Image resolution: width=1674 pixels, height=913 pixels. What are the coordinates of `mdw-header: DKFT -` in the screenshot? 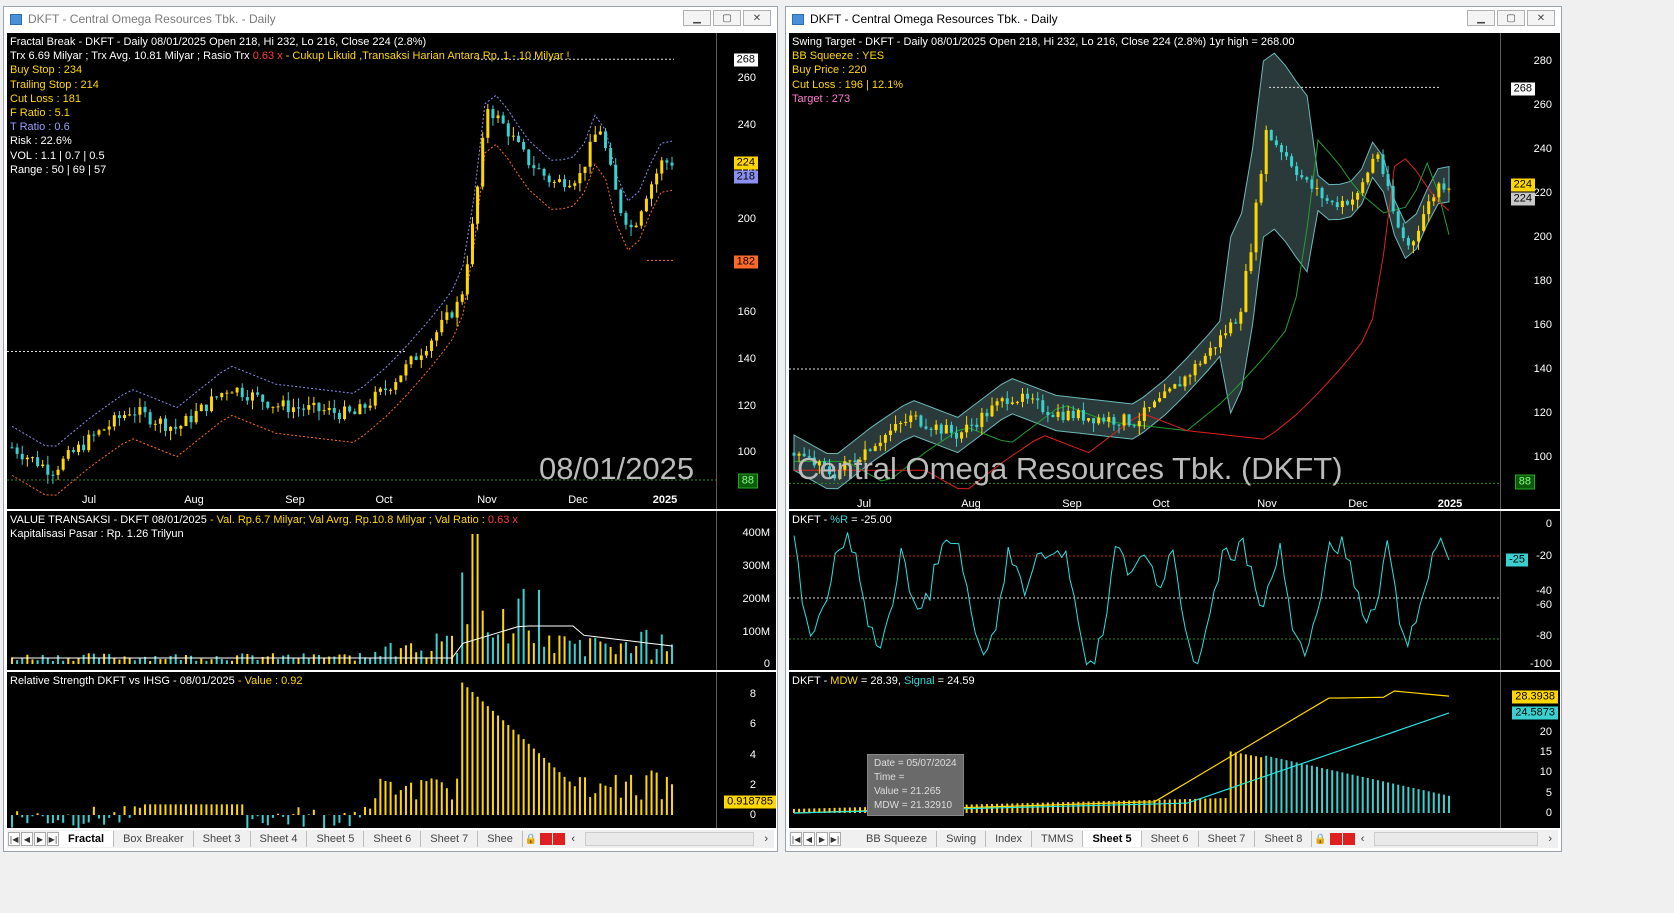 It's located at (811, 681).